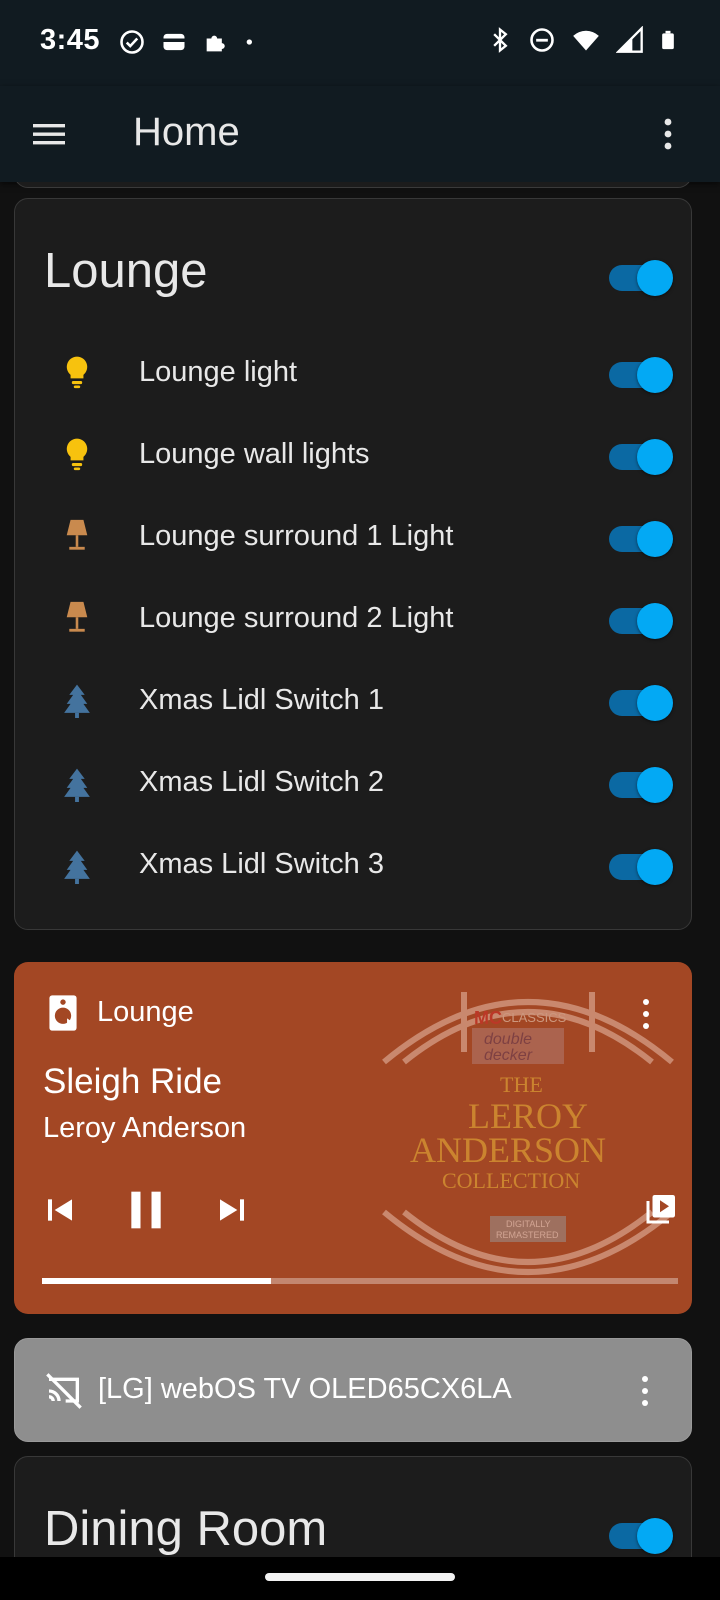  Describe the element at coordinates (534, 1017) in the screenshot. I see `album-brand-suffix: CLASSICS` at that location.